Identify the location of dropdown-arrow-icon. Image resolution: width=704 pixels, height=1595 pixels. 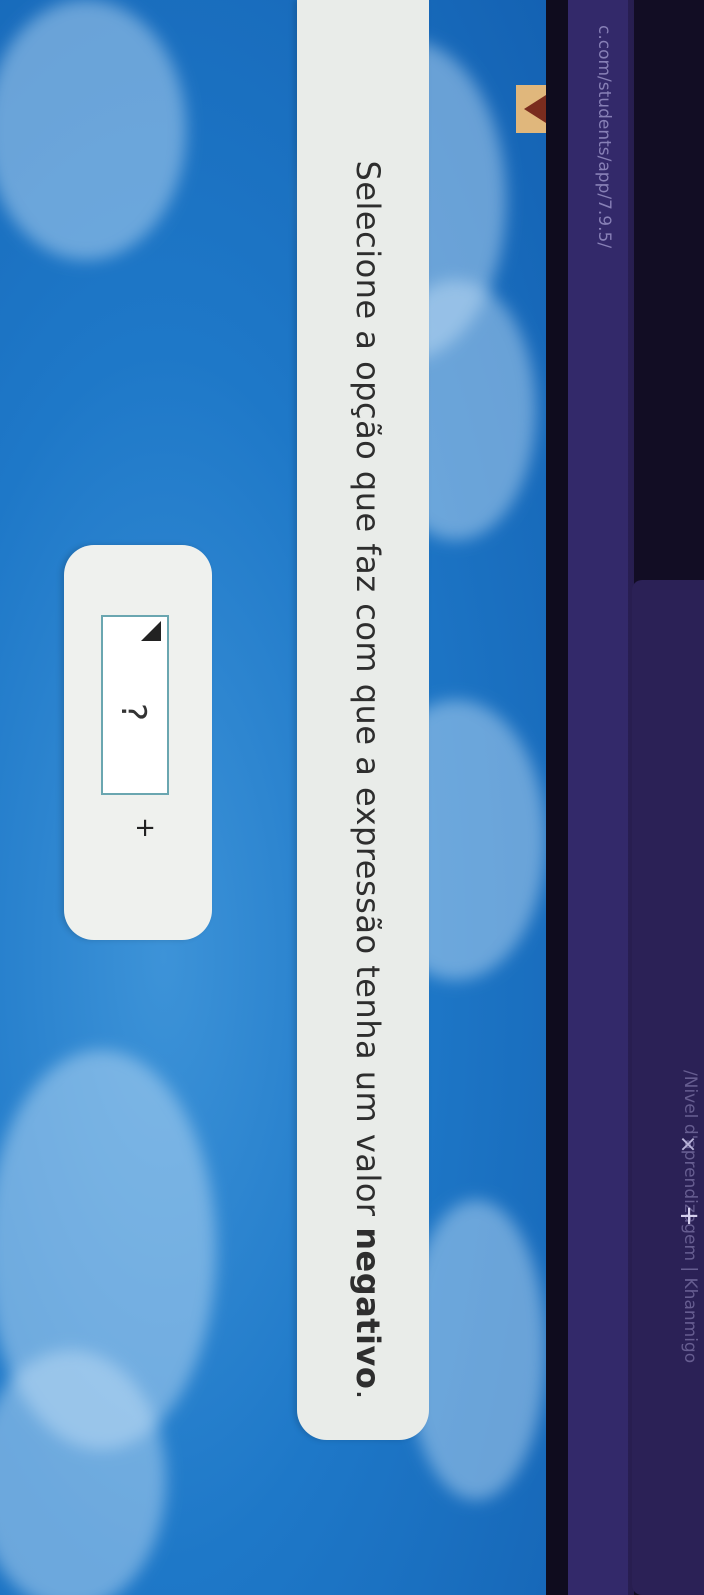
(151, 631).